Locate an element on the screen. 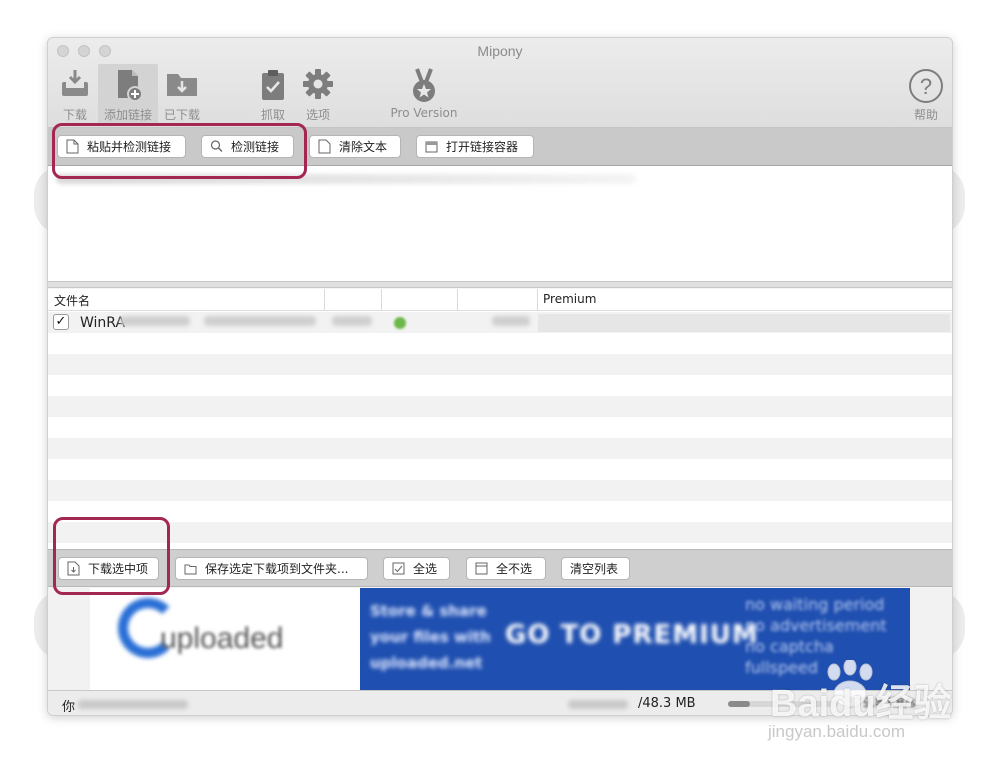 Image resolution: width=1000 pixels, height=771 pixels. container-box-icon is located at coordinates (431, 147).